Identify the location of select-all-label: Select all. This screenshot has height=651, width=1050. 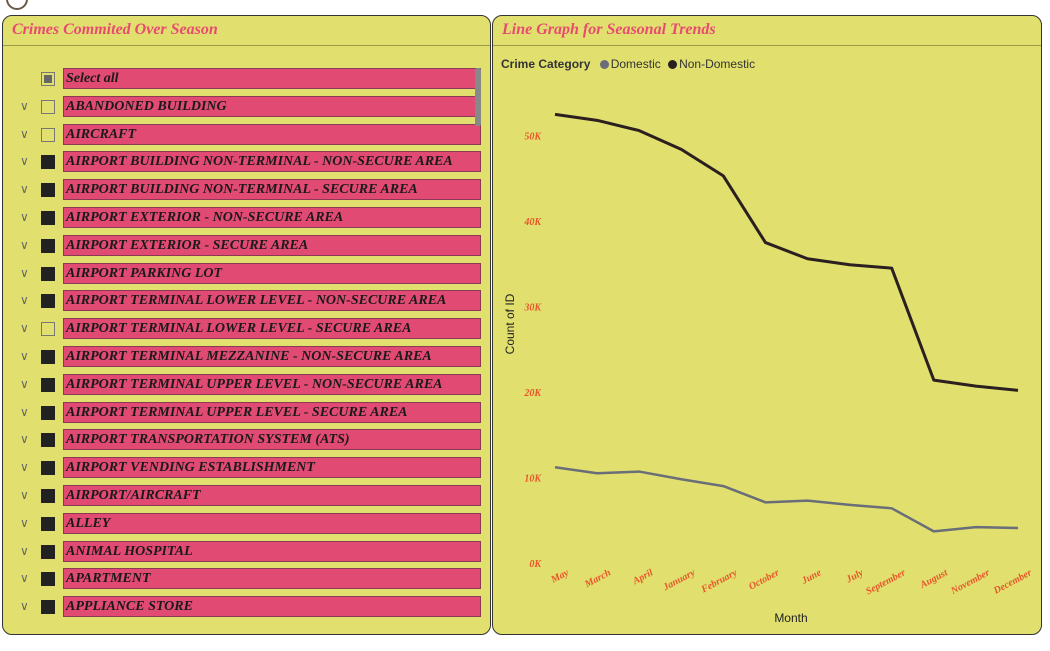
(272, 78).